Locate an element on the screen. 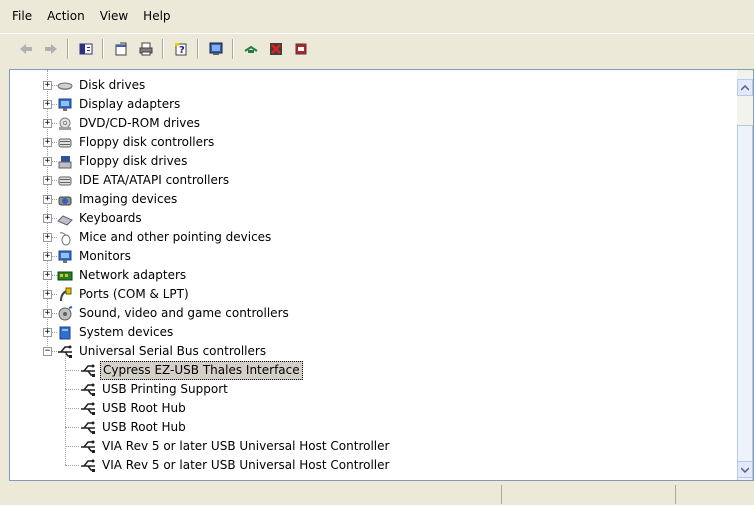  tree-category-item: System devices is located at coordinates (116, 332).